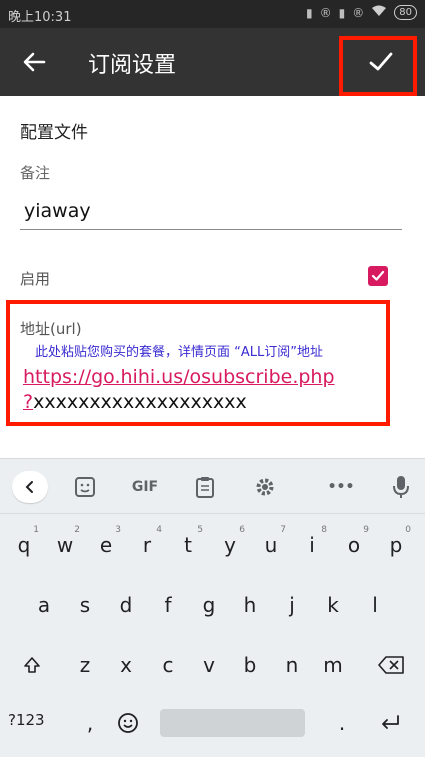 This screenshot has width=425, height=757. Describe the element at coordinates (230, 545) in the screenshot. I see `key-y: y6` at that location.